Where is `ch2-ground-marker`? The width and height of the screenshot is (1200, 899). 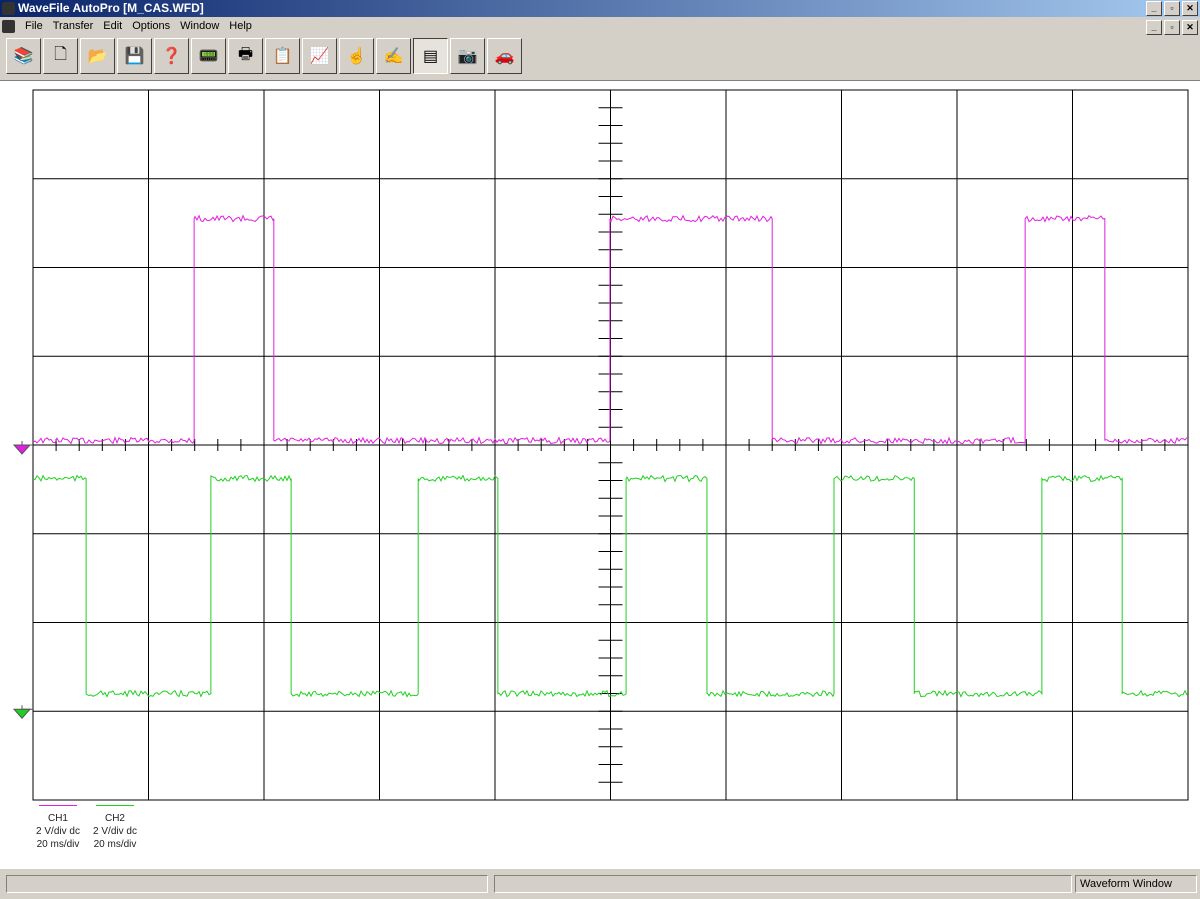 ch2-ground-marker is located at coordinates (22, 714).